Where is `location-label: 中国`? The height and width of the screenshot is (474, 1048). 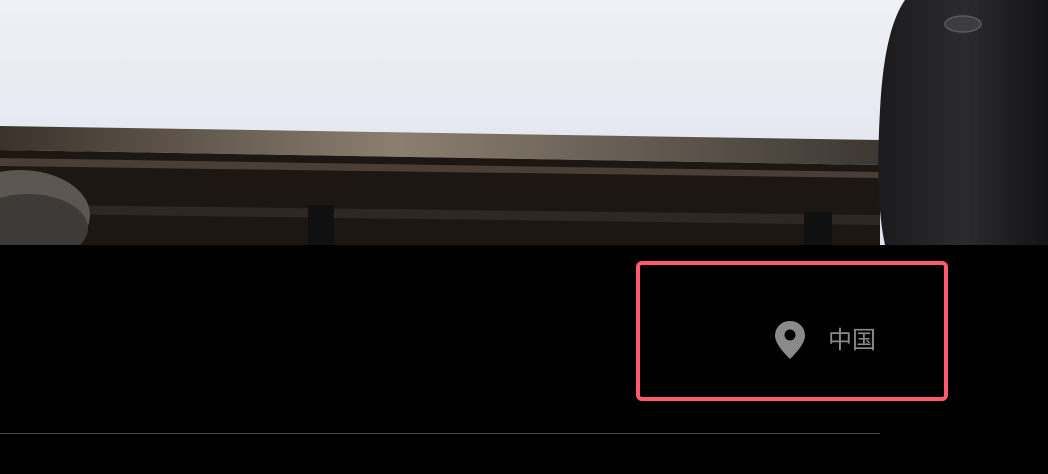 location-label: 中国 is located at coordinates (852, 340).